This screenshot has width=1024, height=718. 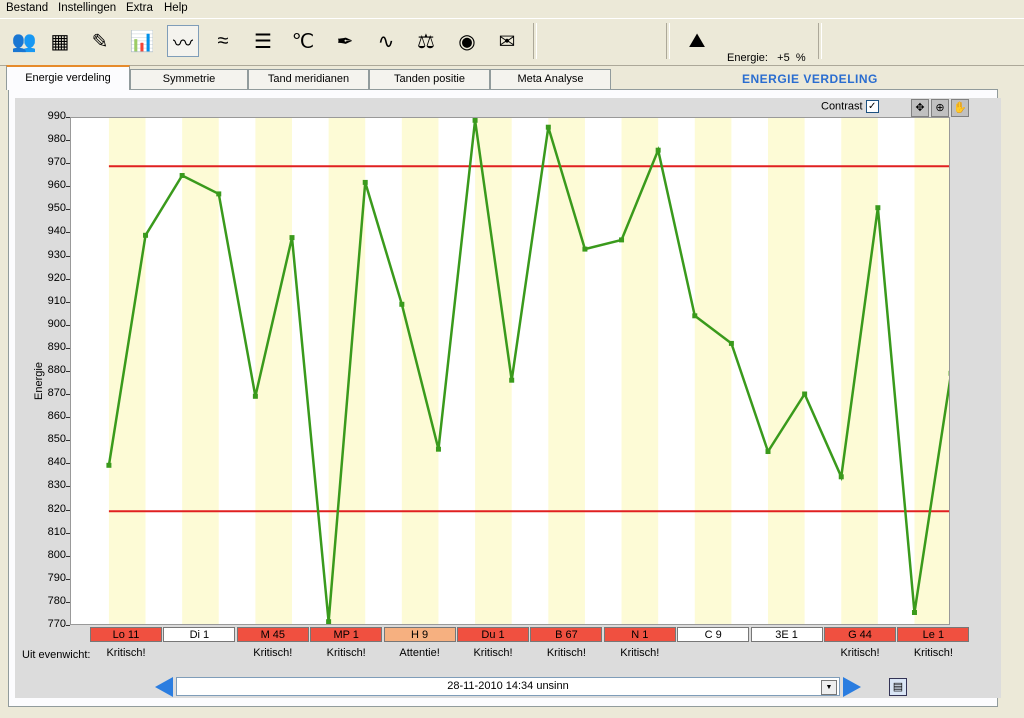 What do you see at coordinates (566, 634) in the screenshot?
I see `group-chip: B 67` at bounding box center [566, 634].